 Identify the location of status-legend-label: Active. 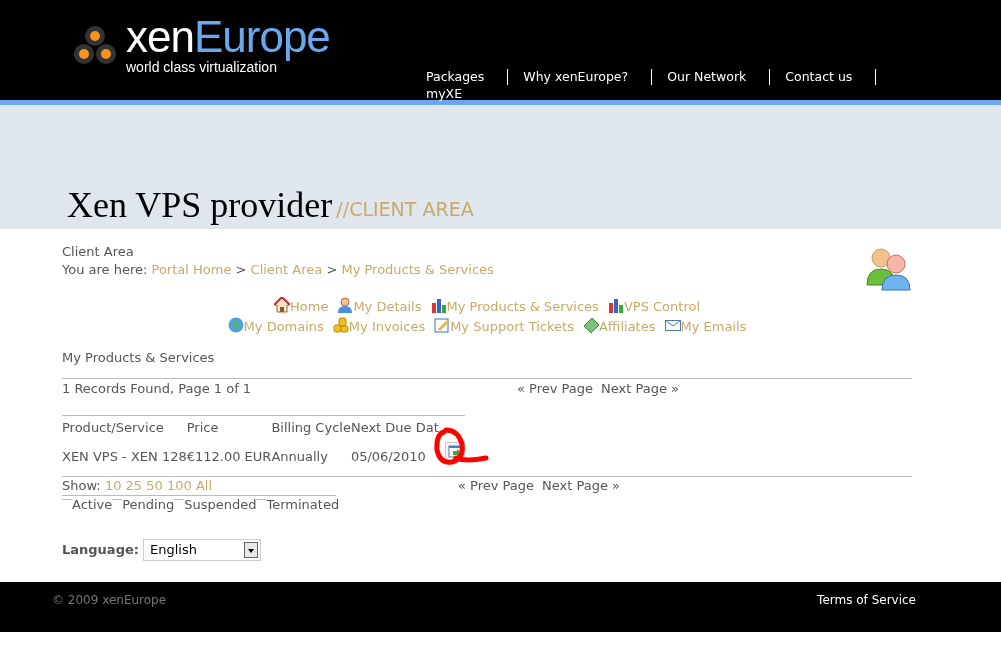
(92, 505).